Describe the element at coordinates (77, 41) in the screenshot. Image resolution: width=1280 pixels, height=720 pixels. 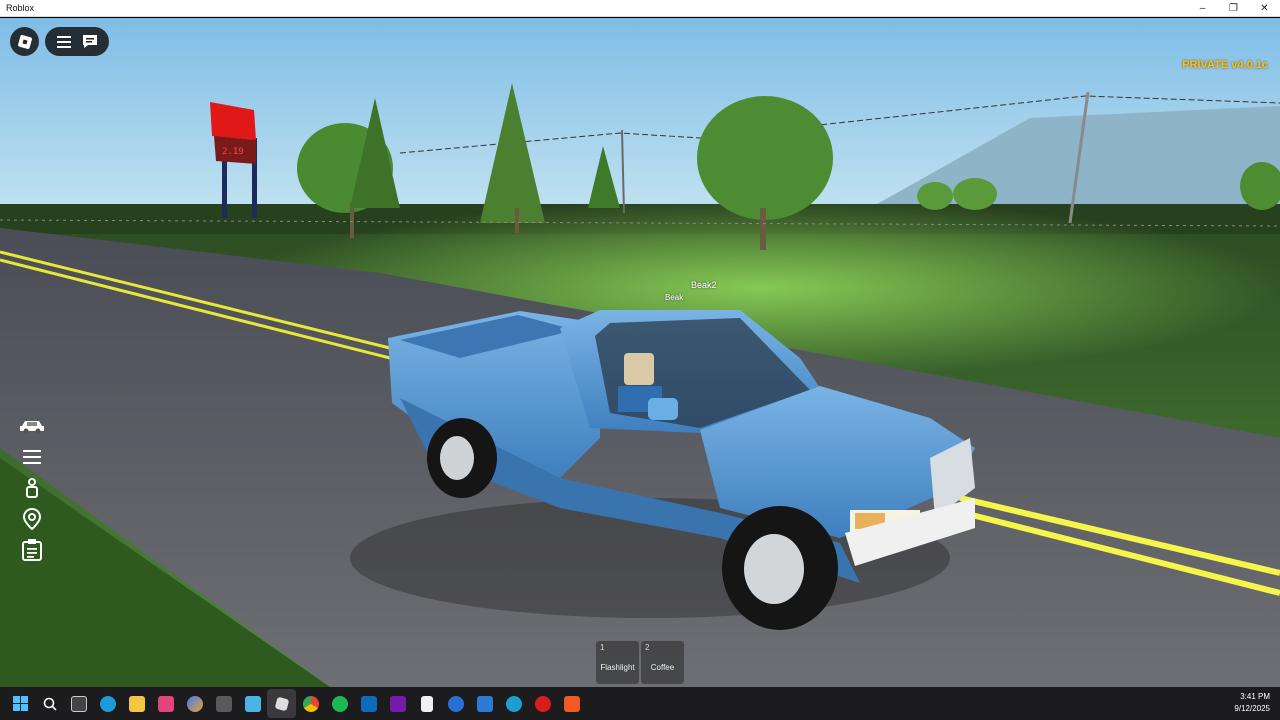
I see `roblox-menu-pill` at that location.